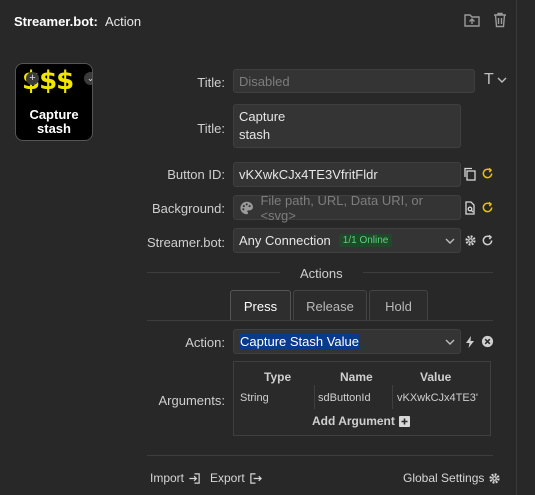 This screenshot has height=495, width=535. What do you see at coordinates (495, 80) in the screenshot?
I see `text-format-icon: T` at bounding box center [495, 80].